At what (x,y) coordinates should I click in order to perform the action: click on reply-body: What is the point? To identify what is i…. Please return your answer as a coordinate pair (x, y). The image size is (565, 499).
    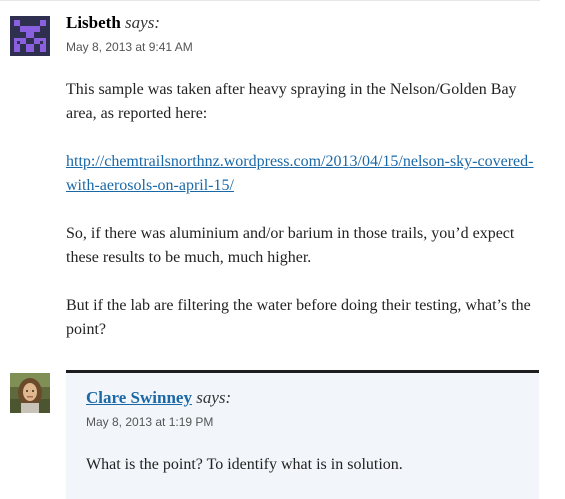
    Looking at the image, I should click on (244, 464).